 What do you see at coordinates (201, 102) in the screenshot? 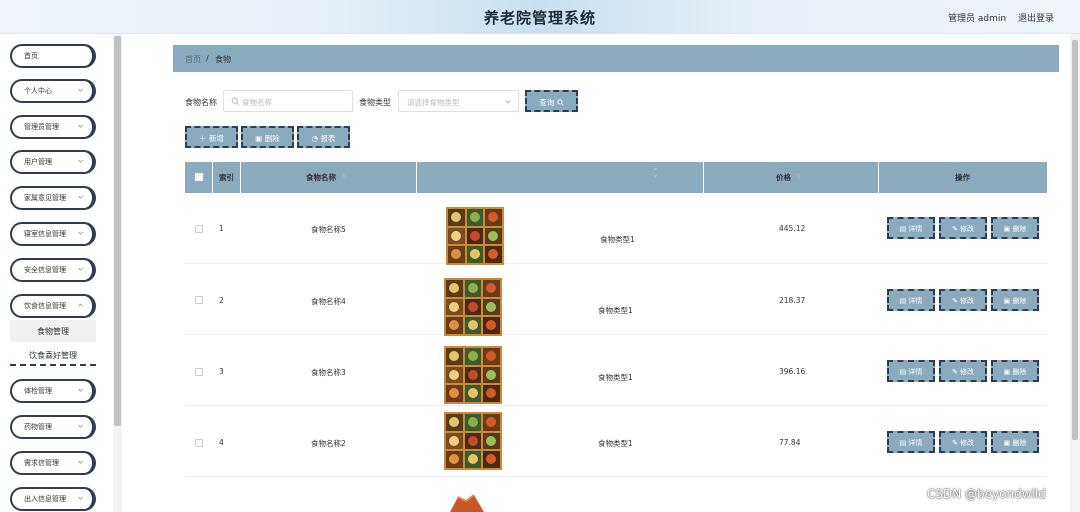
I see `food-name-label: 食物名称` at bounding box center [201, 102].